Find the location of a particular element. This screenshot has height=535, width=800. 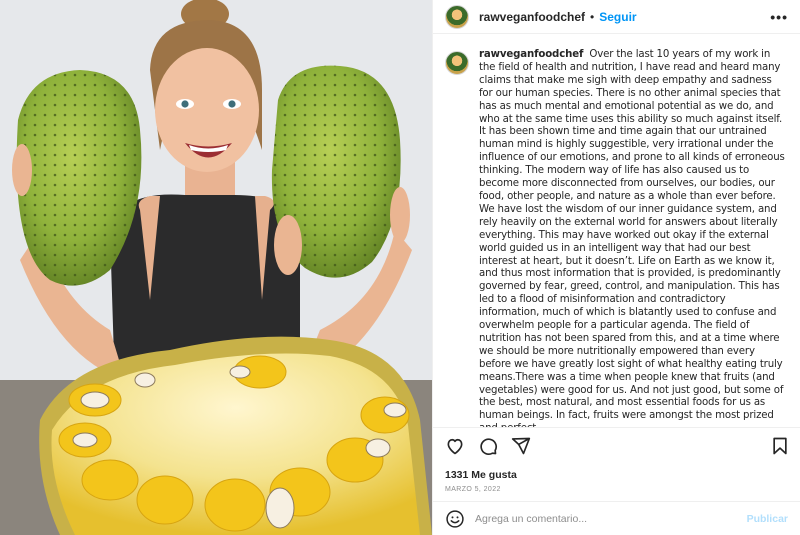

comment-input is located at coordinates (611, 518).